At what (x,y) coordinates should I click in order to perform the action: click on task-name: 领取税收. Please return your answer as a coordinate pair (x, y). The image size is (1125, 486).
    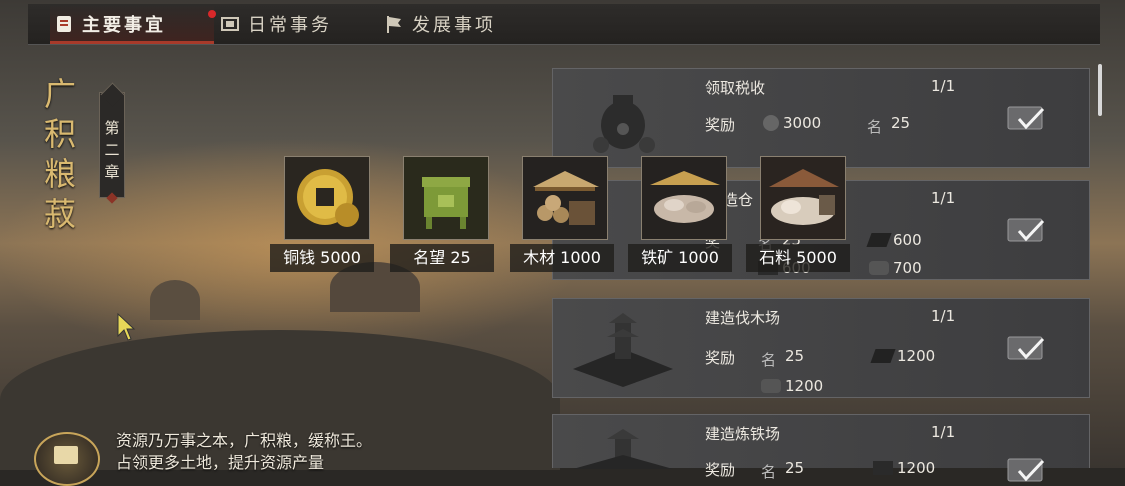
    Looking at the image, I should click on (735, 88).